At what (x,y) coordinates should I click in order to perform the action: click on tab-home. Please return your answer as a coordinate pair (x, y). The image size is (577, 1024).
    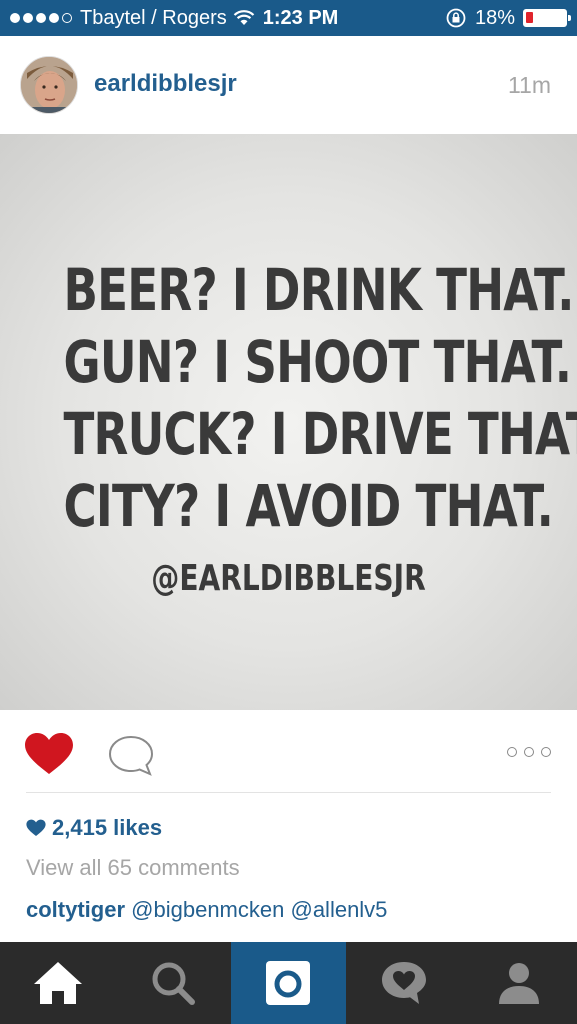
    Looking at the image, I should click on (57, 983).